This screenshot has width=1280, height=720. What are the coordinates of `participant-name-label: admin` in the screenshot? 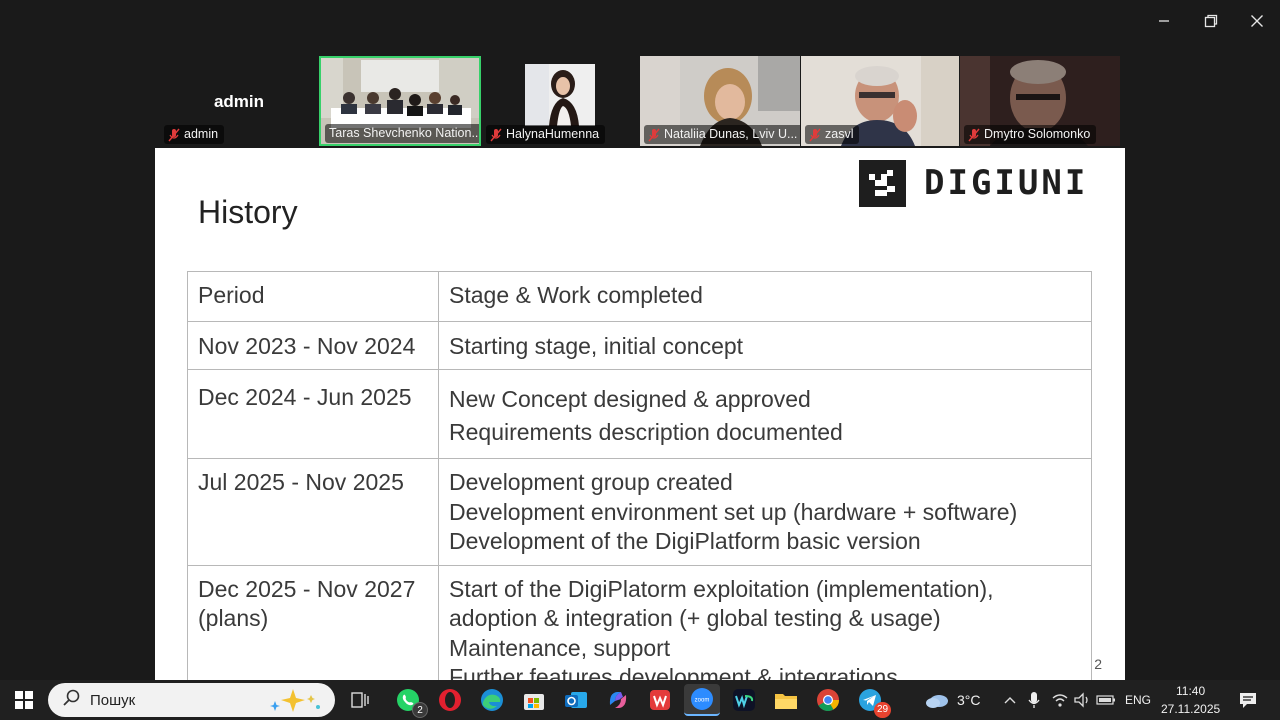 It's located at (239, 101).